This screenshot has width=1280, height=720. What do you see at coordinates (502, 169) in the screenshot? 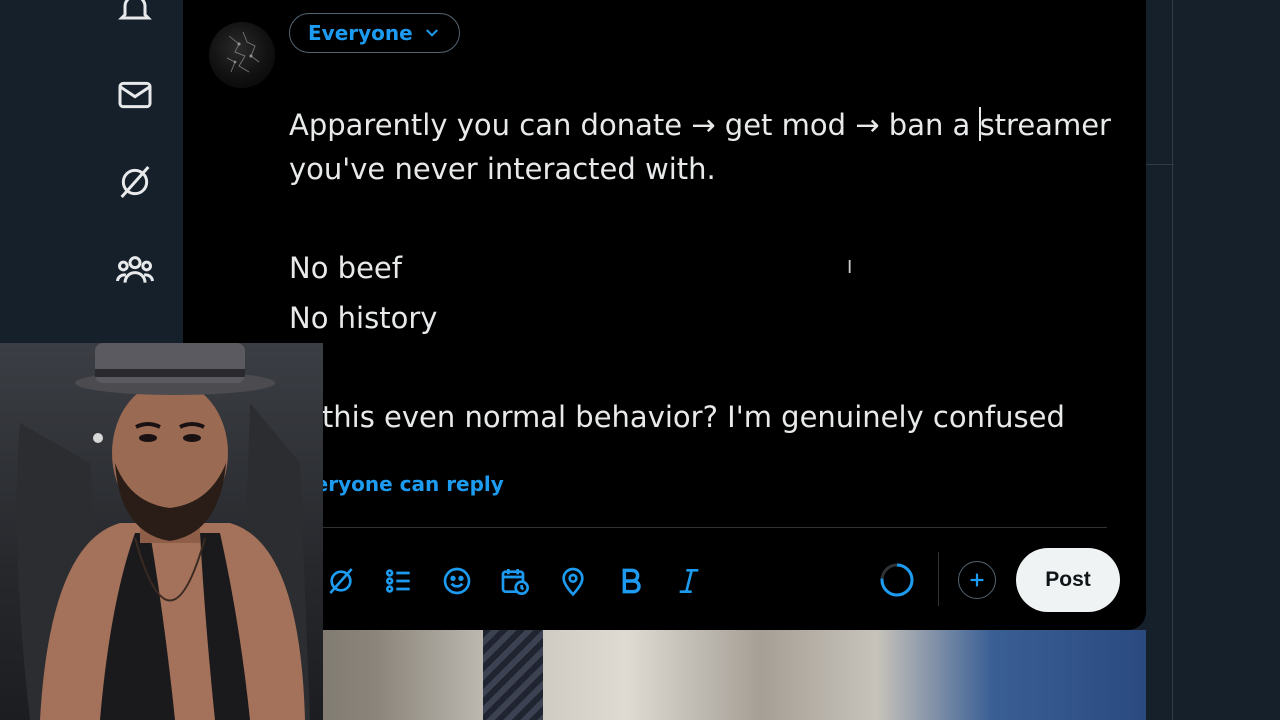
I see `post-text-line-2: you've never interacted with.` at bounding box center [502, 169].